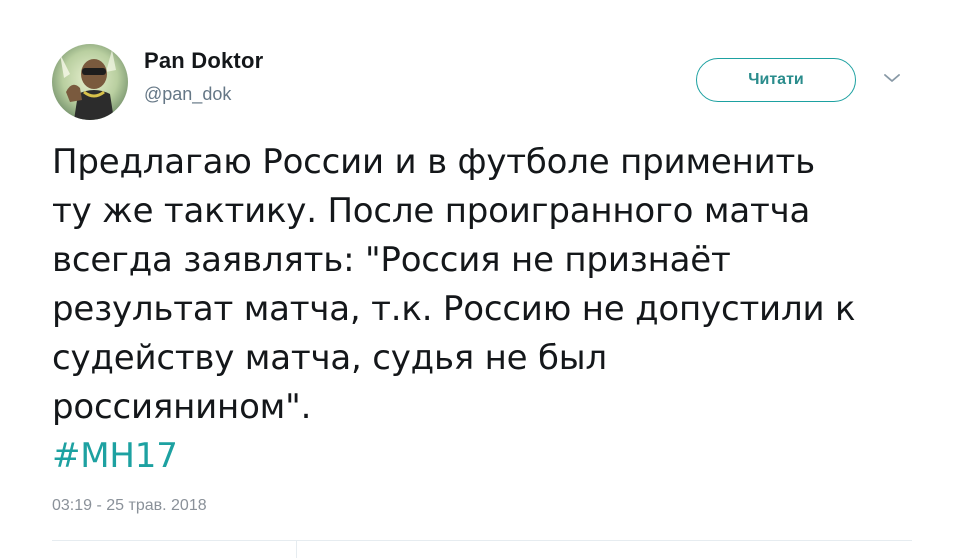  Describe the element at coordinates (129, 506) in the screenshot. I see `tweet-timestamp: 03:19 - 25 трав. 2018` at that location.